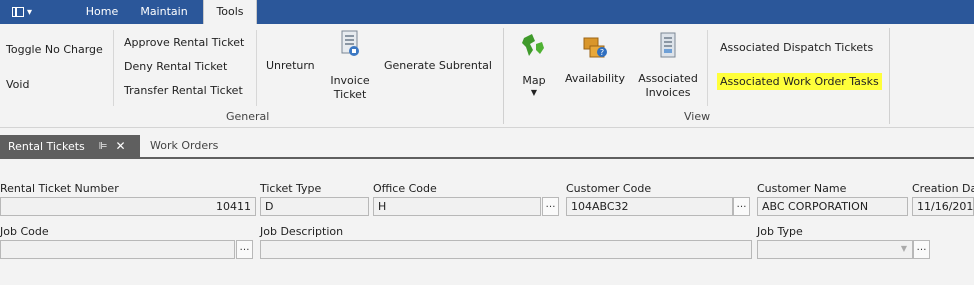 Image resolution: width=974 pixels, height=285 pixels. Describe the element at coordinates (697, 116) in the screenshot. I see `group-label-view: View` at that location.